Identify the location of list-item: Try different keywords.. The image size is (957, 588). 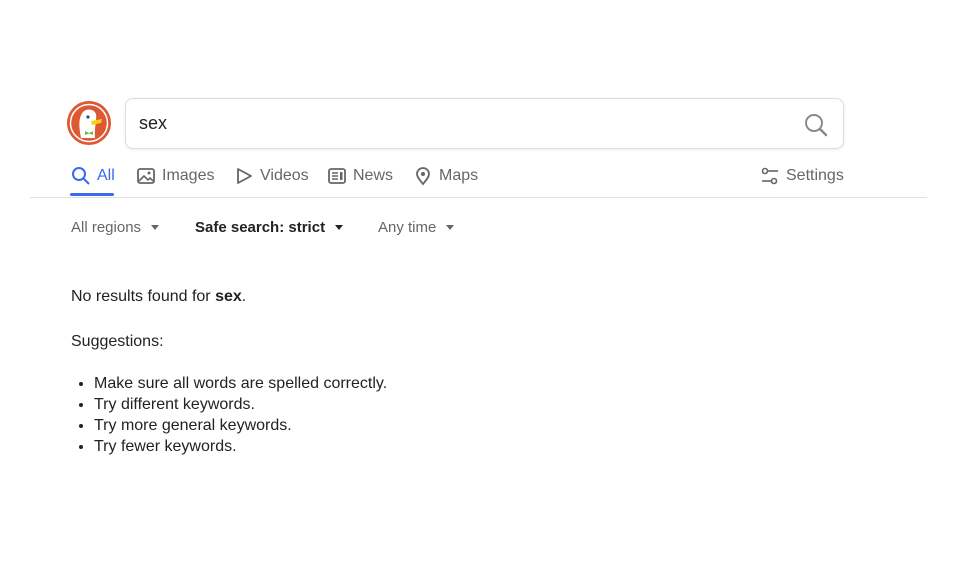
(240, 404).